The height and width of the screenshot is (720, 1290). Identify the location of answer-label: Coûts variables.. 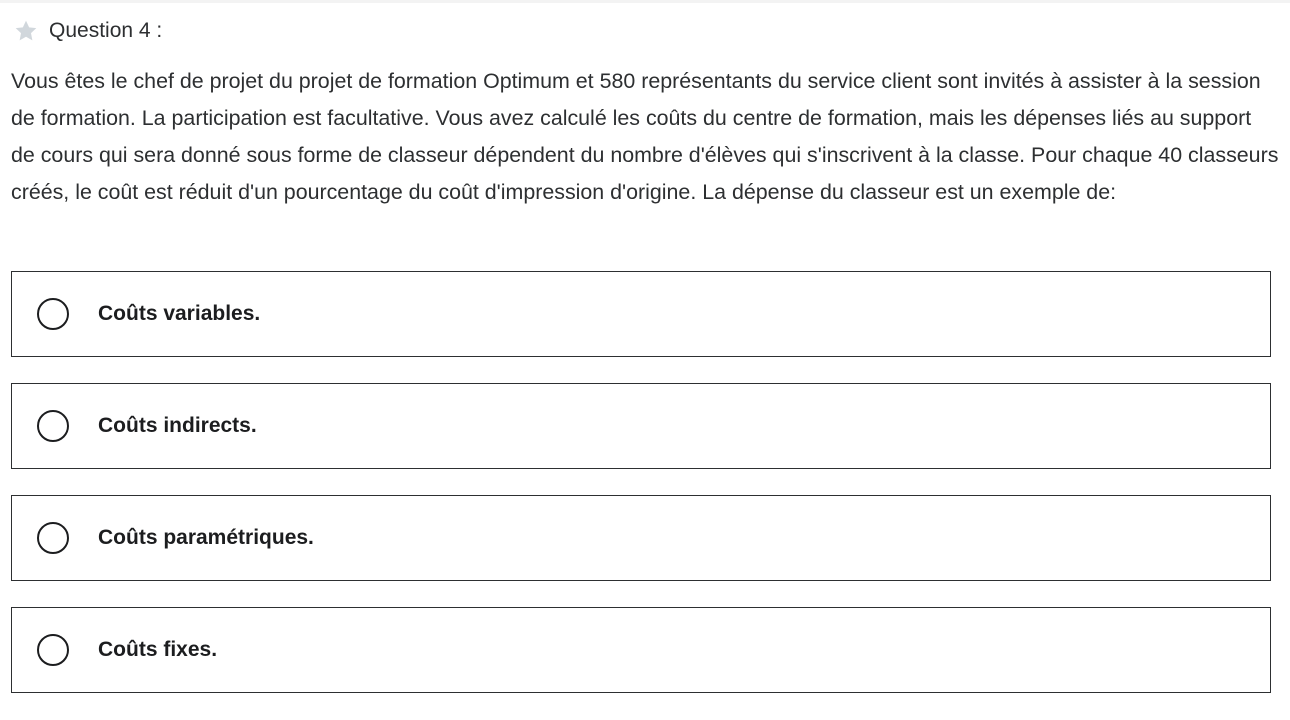
(179, 313).